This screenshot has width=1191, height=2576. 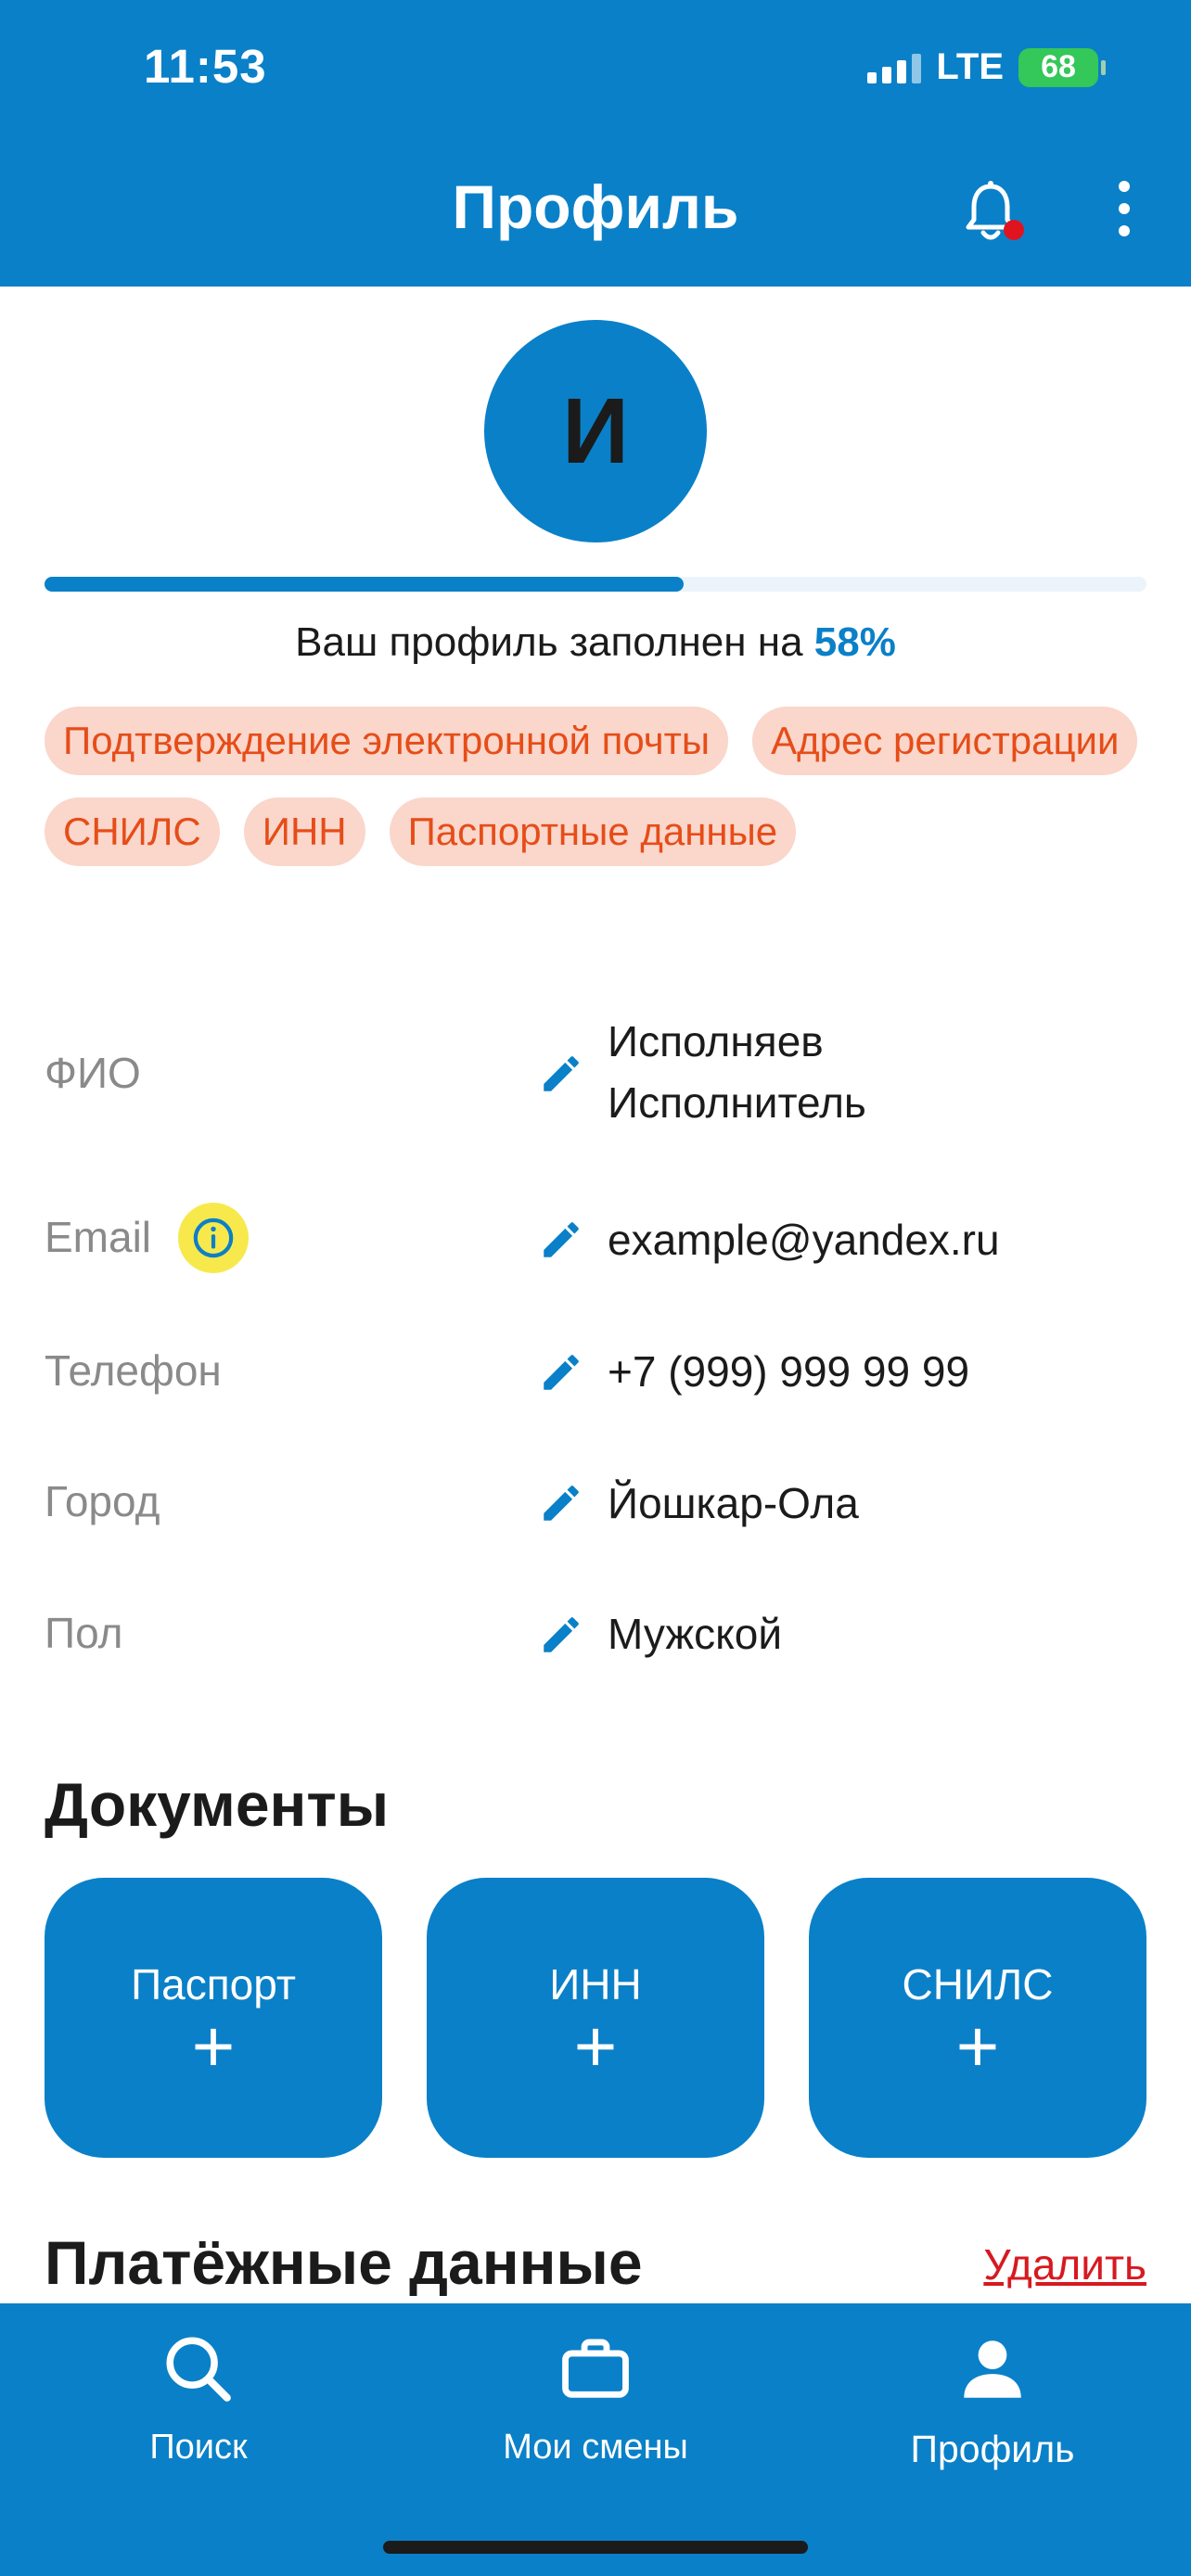 I want to click on status-indicators: LTE 68, so click(x=986, y=67).